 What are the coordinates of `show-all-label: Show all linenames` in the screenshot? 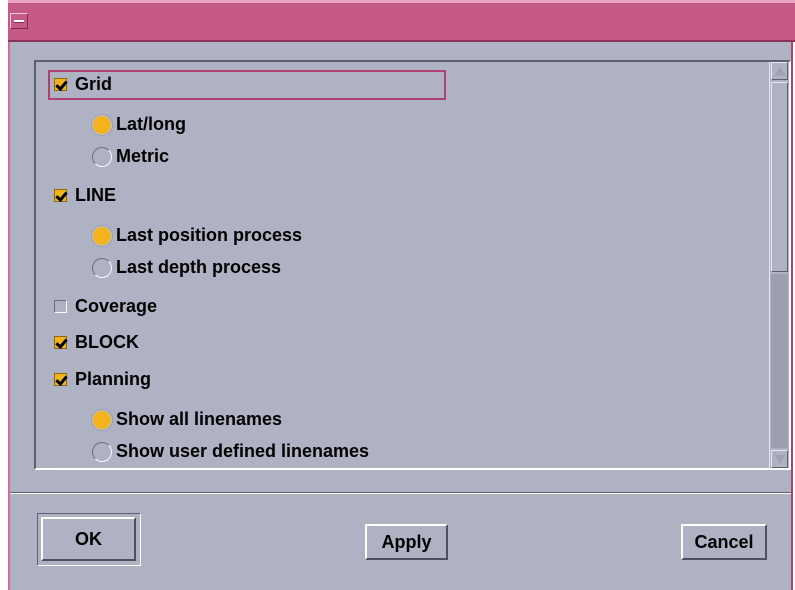 It's located at (199, 419).